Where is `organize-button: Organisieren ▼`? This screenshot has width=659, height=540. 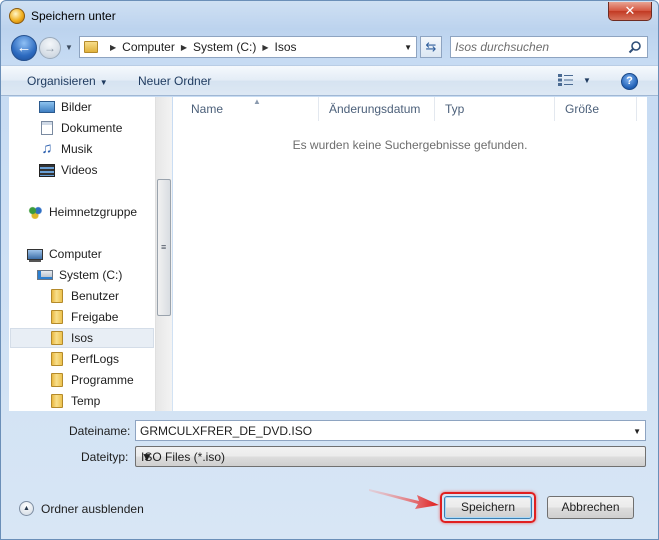 organize-button: Organisieren ▼ is located at coordinates (67, 81).